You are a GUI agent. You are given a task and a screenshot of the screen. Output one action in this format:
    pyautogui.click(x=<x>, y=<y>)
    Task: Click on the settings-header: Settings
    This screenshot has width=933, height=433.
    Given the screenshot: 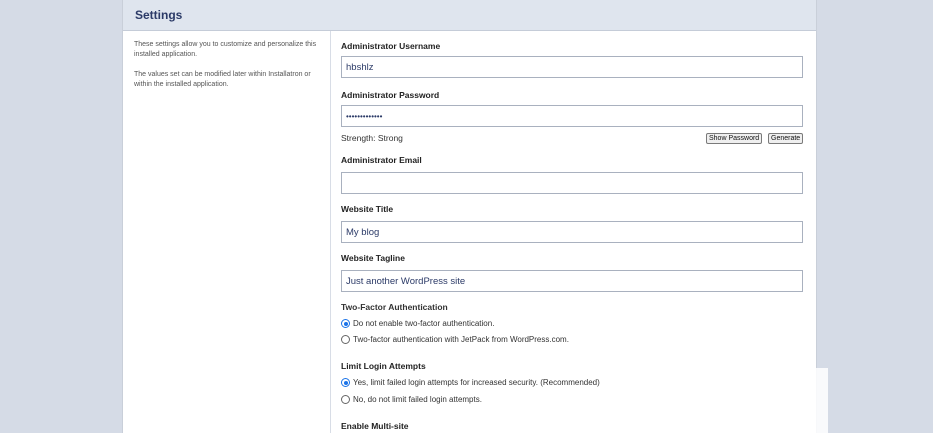 What is the action you would take?
    pyautogui.click(x=469, y=15)
    